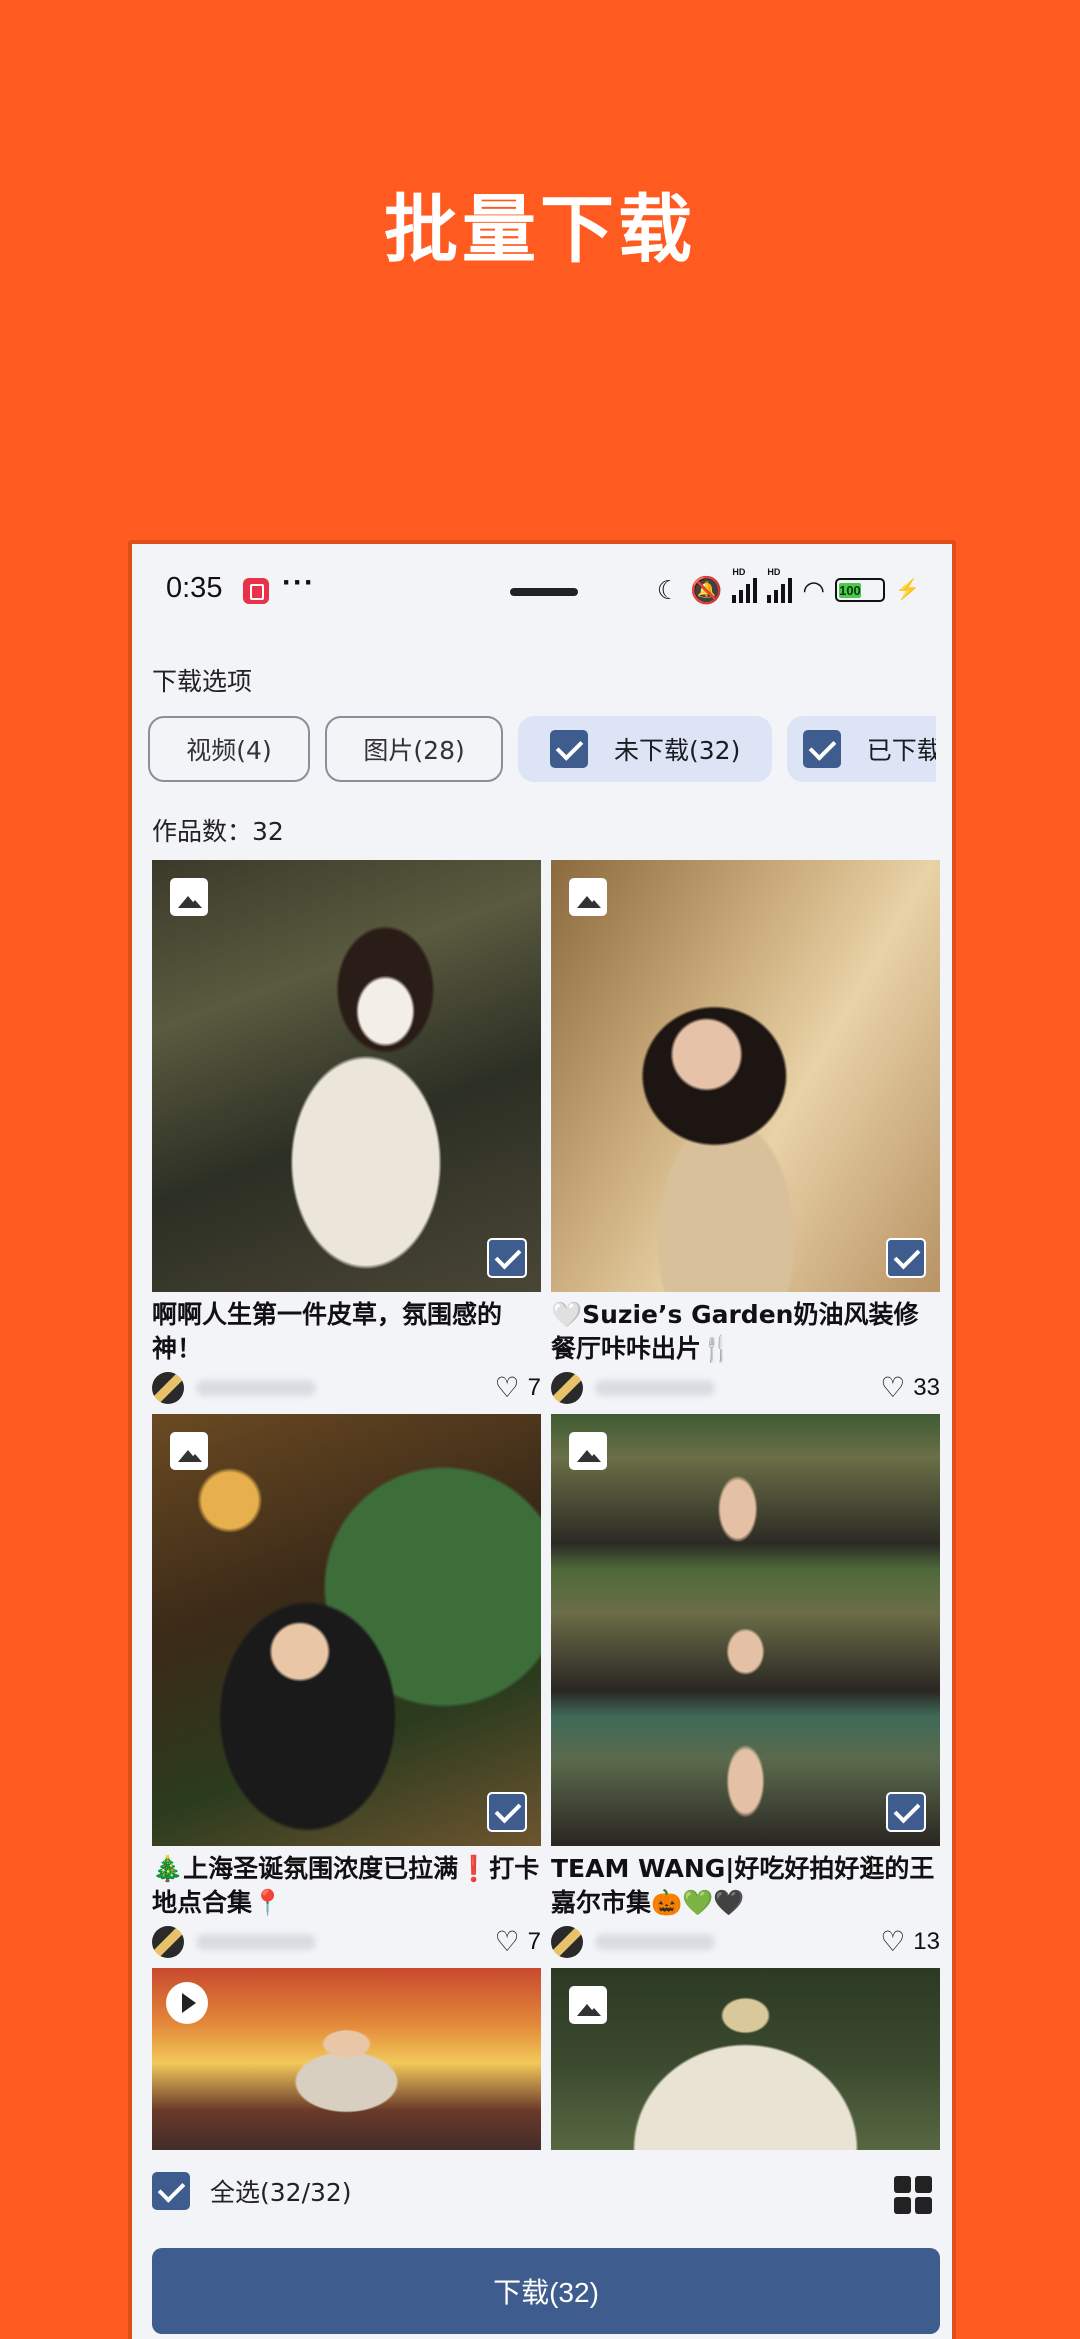 The image size is (1080, 2339). I want to click on work-title: 🤍Suzie’s Garden奶油风装修餐厅咔咔出片🍴, so click(735, 1331).